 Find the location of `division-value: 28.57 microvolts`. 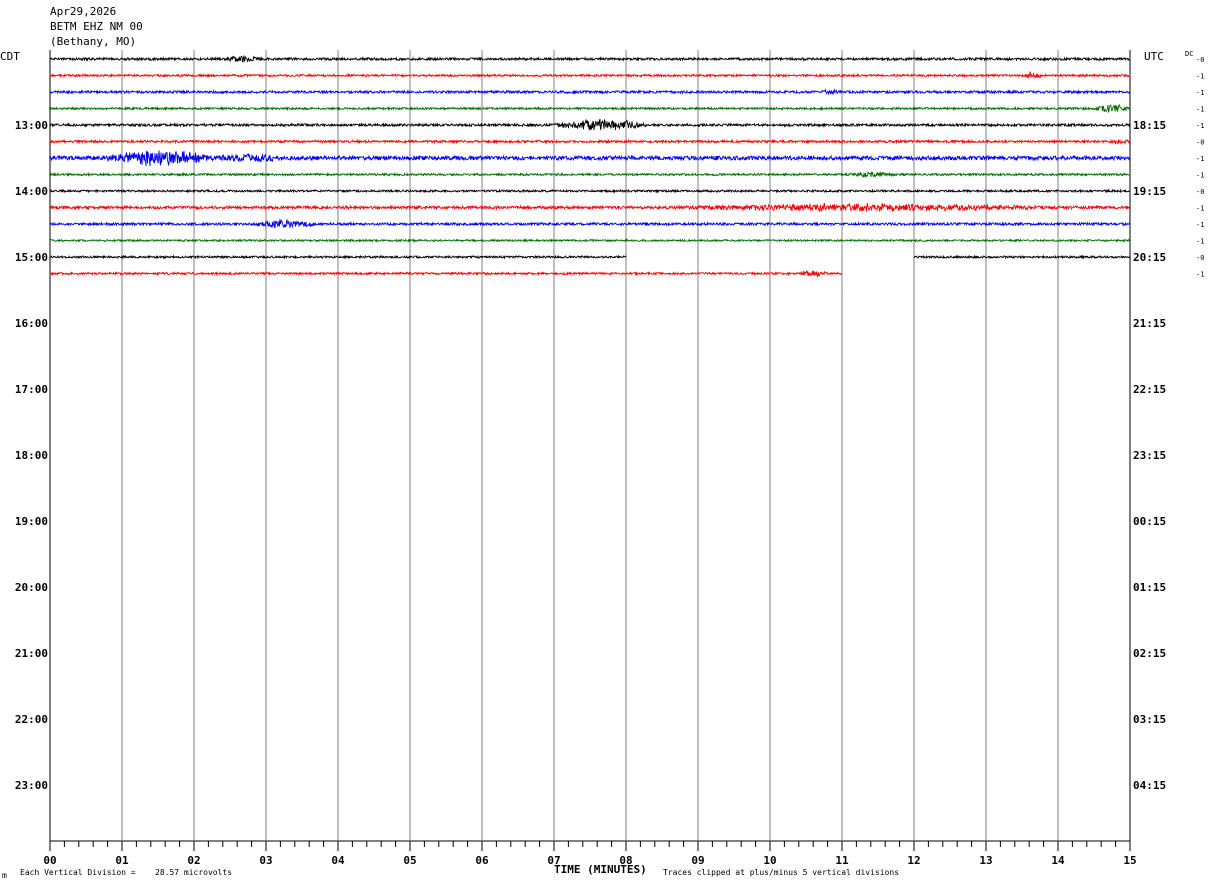

division-value: 28.57 microvolts is located at coordinates (193, 872).